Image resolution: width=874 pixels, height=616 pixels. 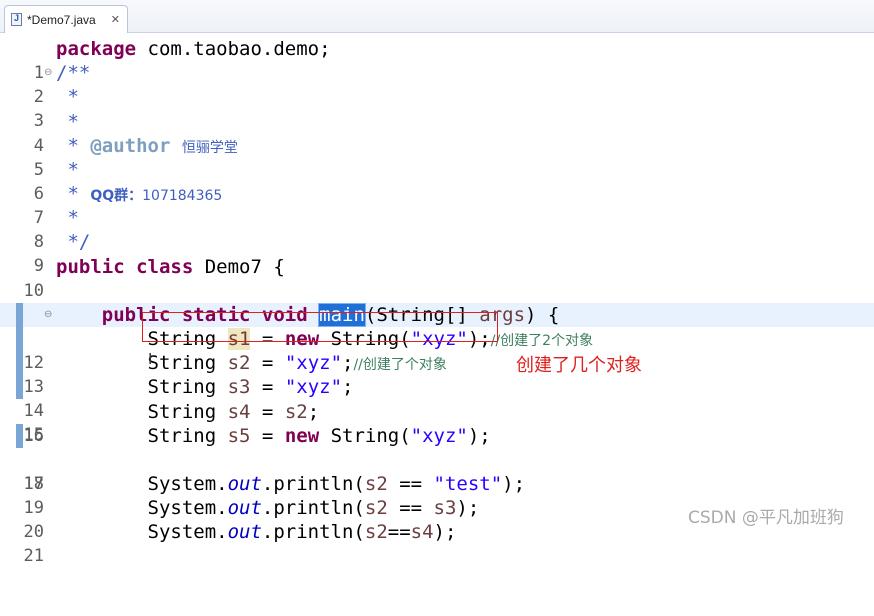 What do you see at coordinates (437, 84) in the screenshot?
I see `code-line: 2 ⊖ /**` at bounding box center [437, 84].